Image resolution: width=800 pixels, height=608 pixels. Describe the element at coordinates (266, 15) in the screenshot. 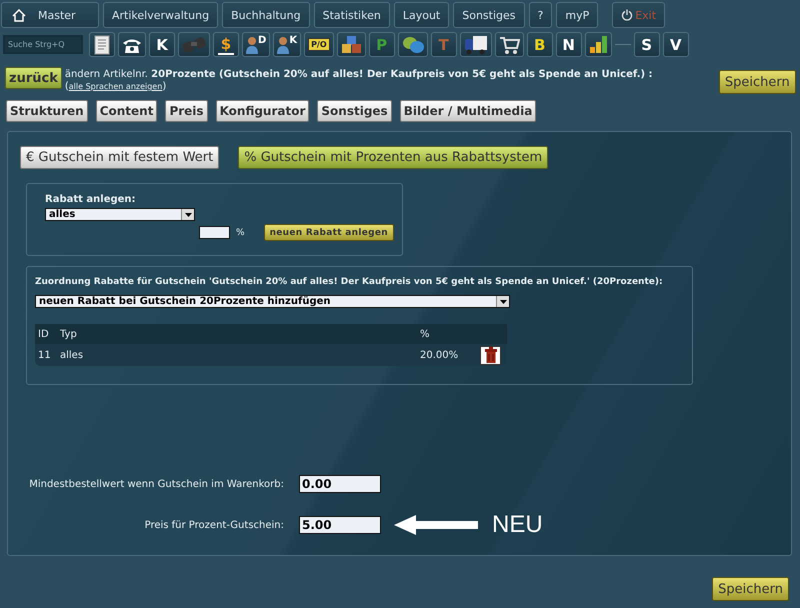

I see `nav-tab: Buchhaltung` at that location.